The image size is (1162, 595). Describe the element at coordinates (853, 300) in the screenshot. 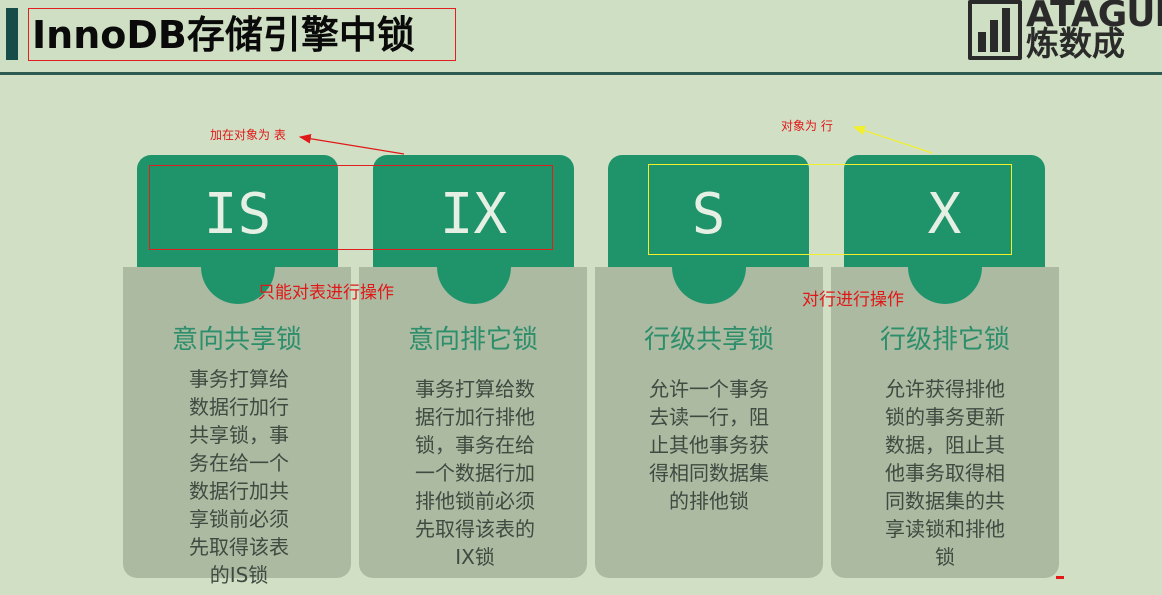

I see `row-ops-annotation: 对行进行操作` at that location.